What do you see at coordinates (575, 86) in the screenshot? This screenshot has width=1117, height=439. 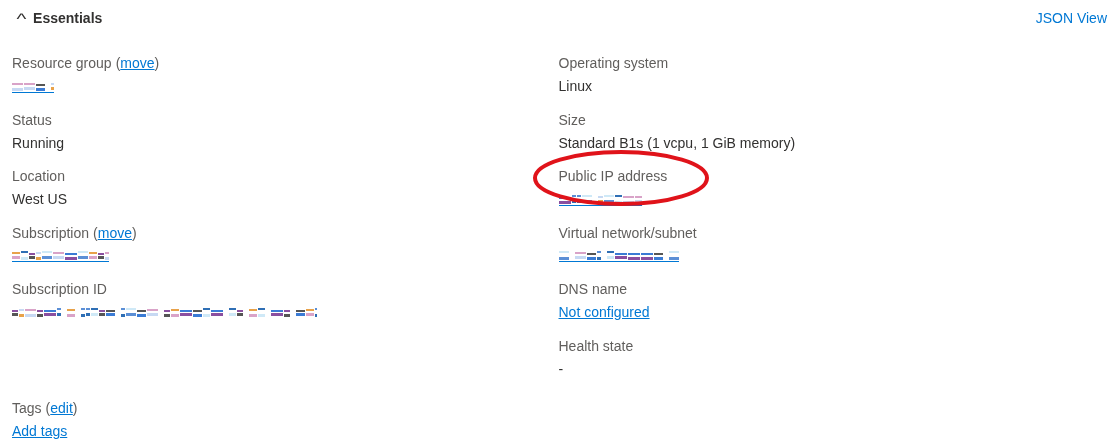 I see `property-value: Linux` at bounding box center [575, 86].